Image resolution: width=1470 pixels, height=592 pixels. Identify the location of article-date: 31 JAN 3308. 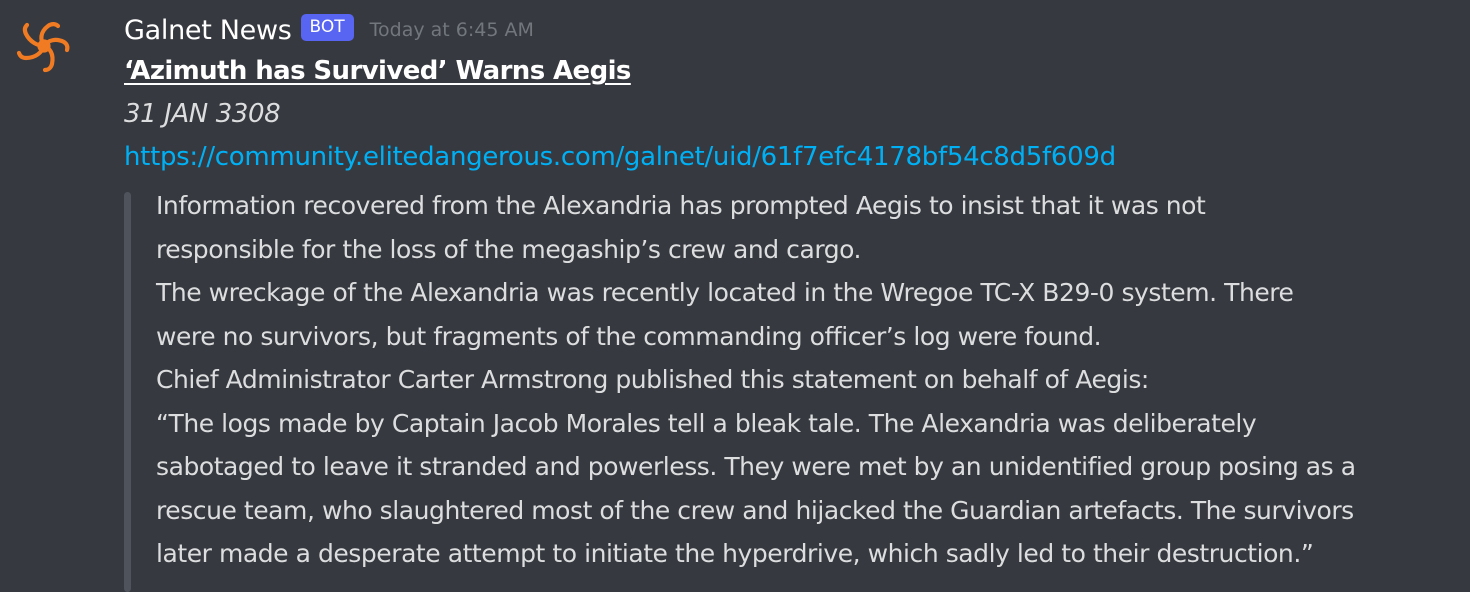
(202, 114).